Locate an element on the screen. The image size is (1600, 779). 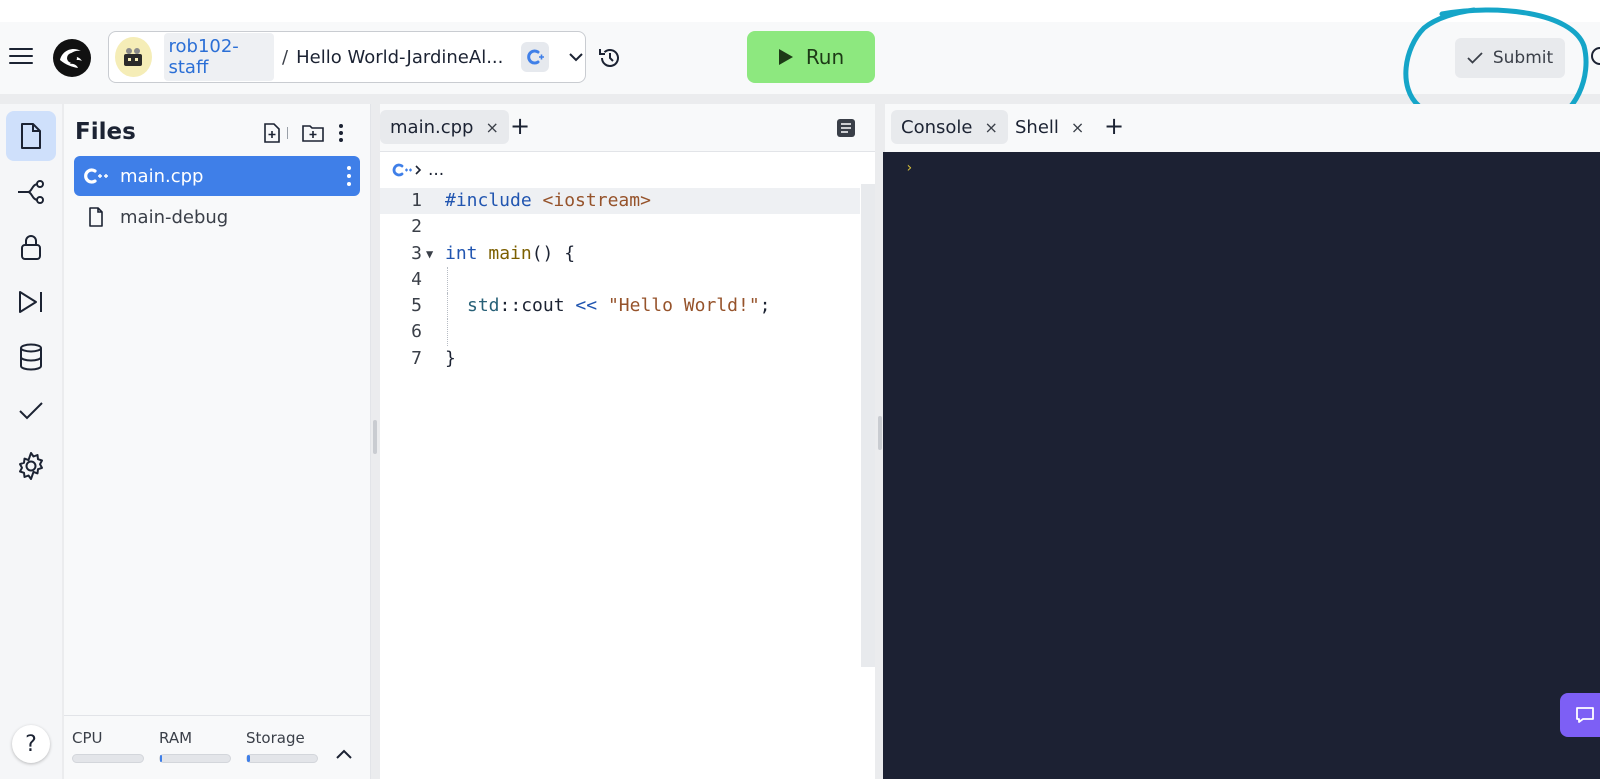
line-number: 3 is located at coordinates (416, 253).